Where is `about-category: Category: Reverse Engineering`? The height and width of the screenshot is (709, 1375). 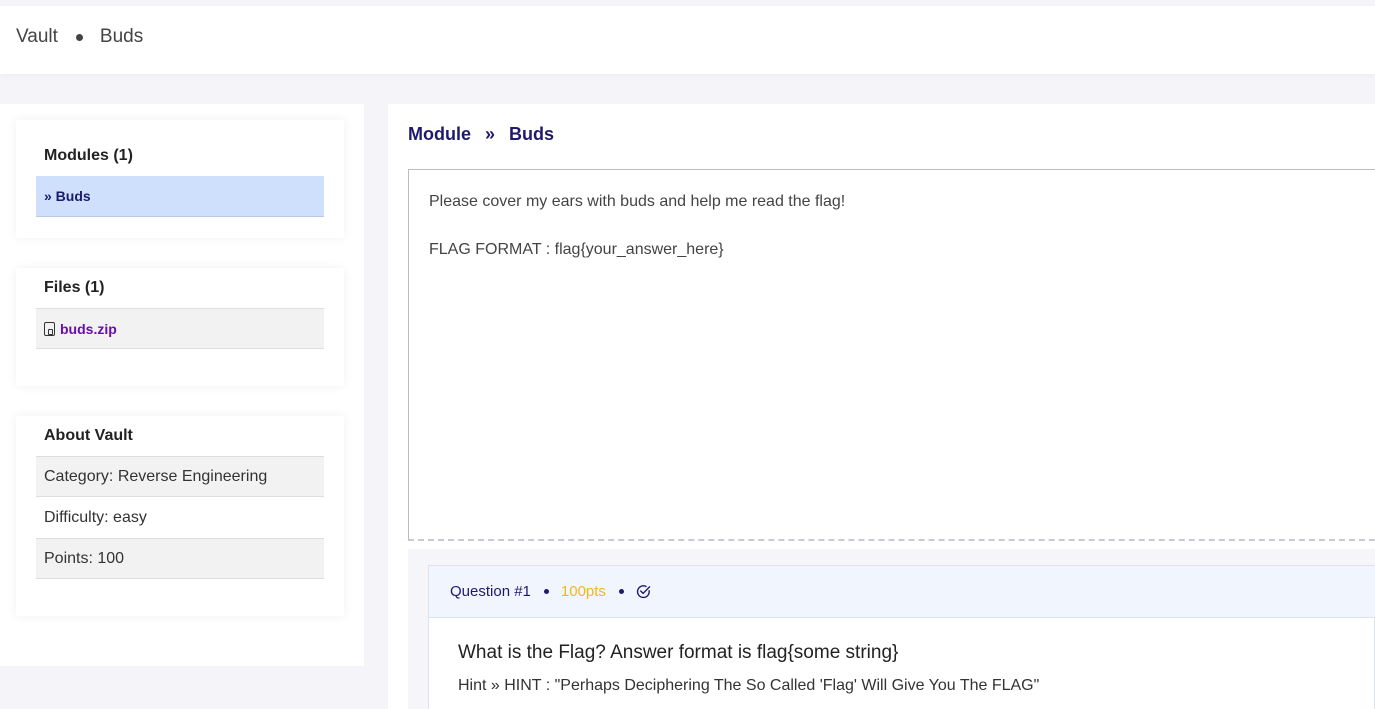 about-category: Category: Reverse Engineering is located at coordinates (180, 476).